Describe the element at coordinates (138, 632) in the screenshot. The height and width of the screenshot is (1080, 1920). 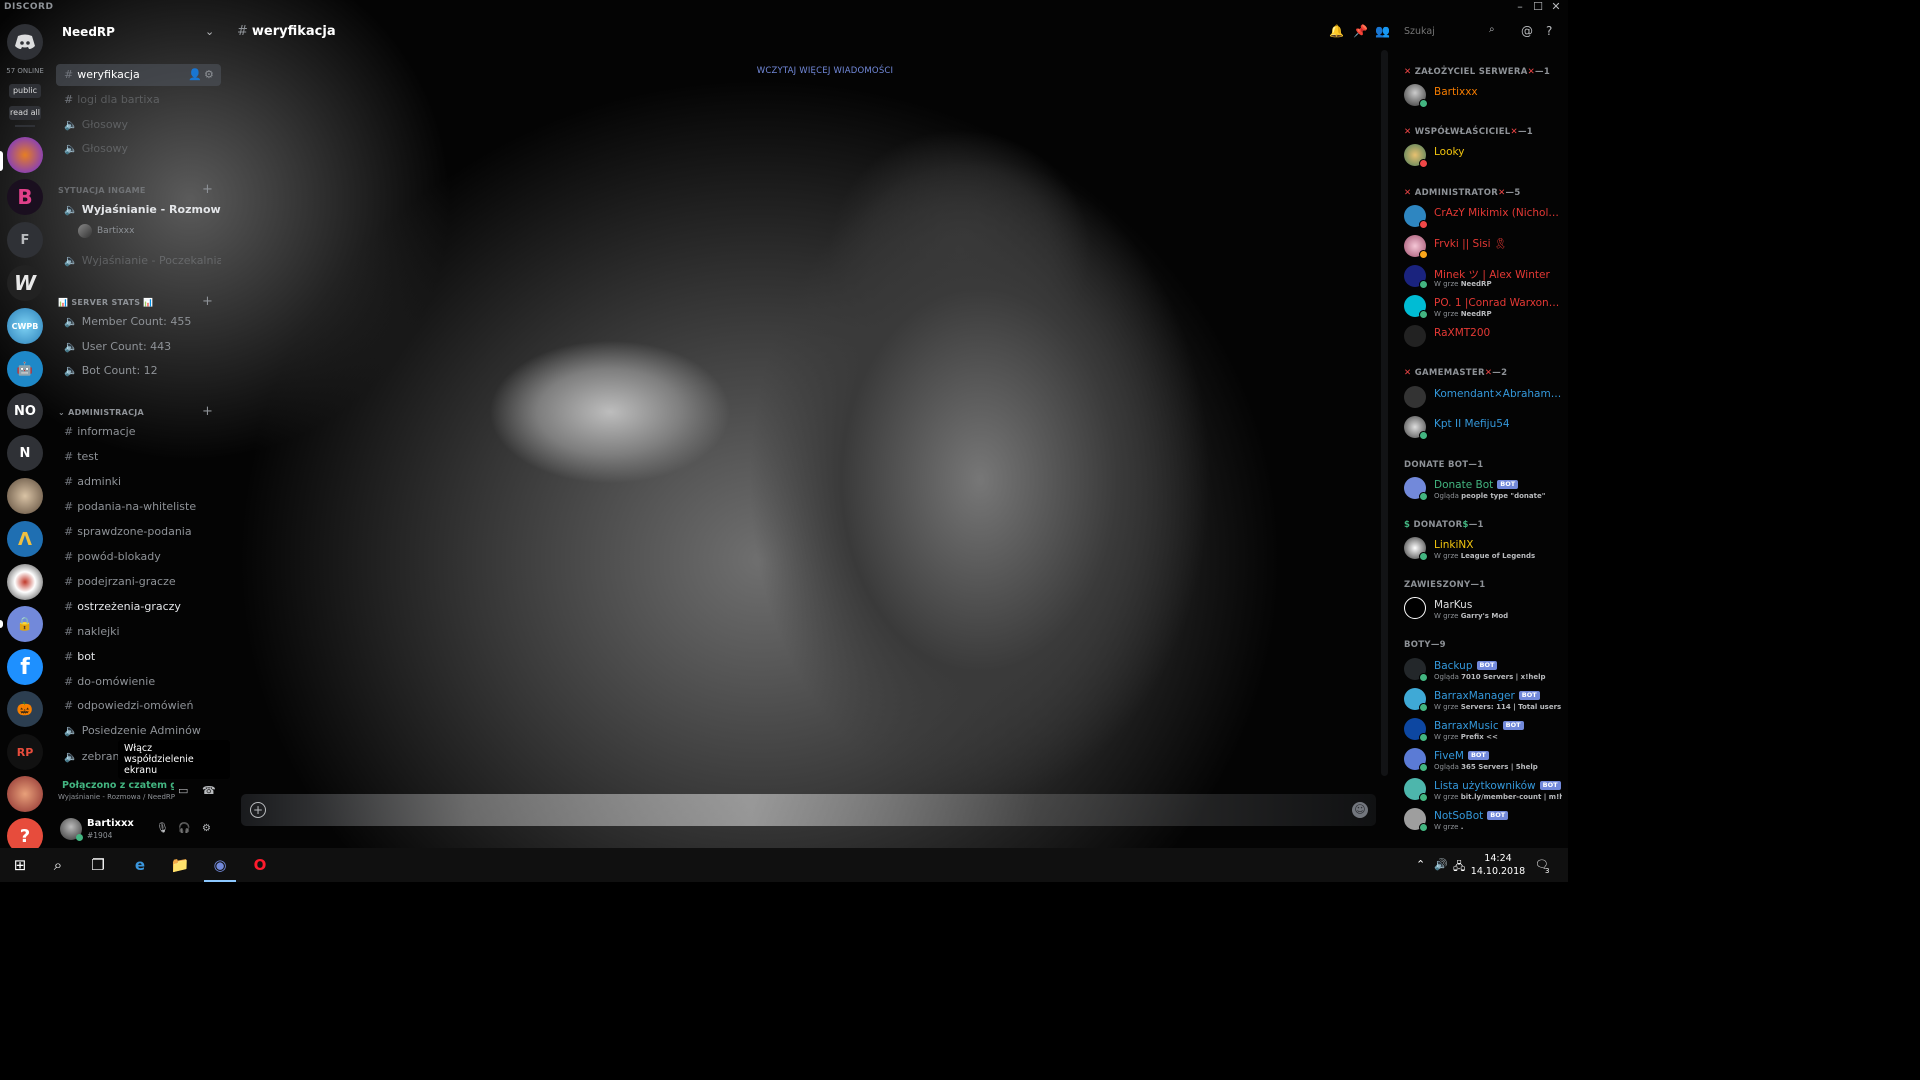
I see `channel-naklejki: # naklejki` at that location.